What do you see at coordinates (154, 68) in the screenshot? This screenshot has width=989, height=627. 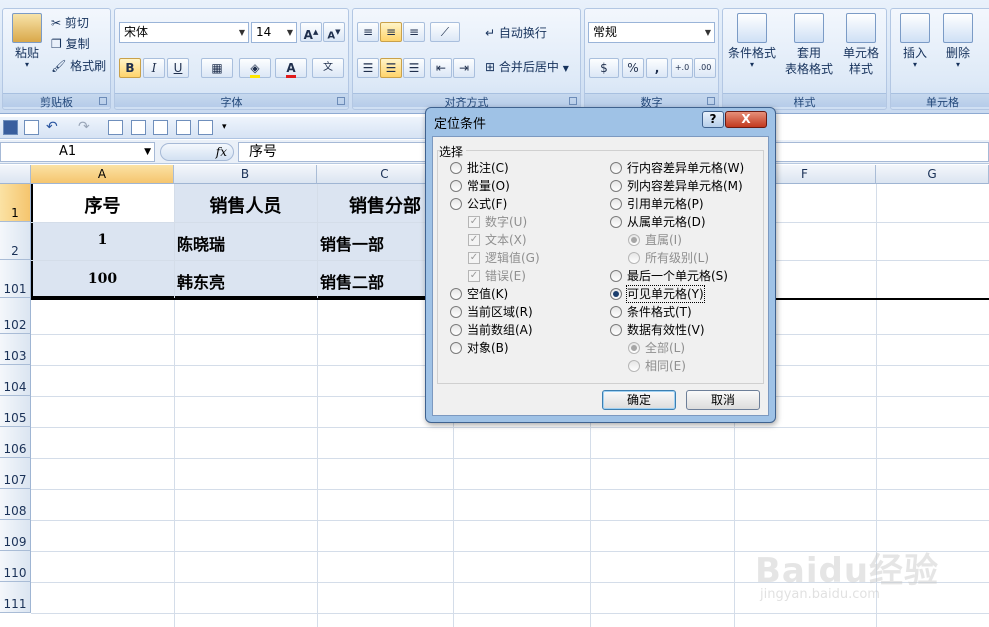 I see `italic-button: I` at bounding box center [154, 68].